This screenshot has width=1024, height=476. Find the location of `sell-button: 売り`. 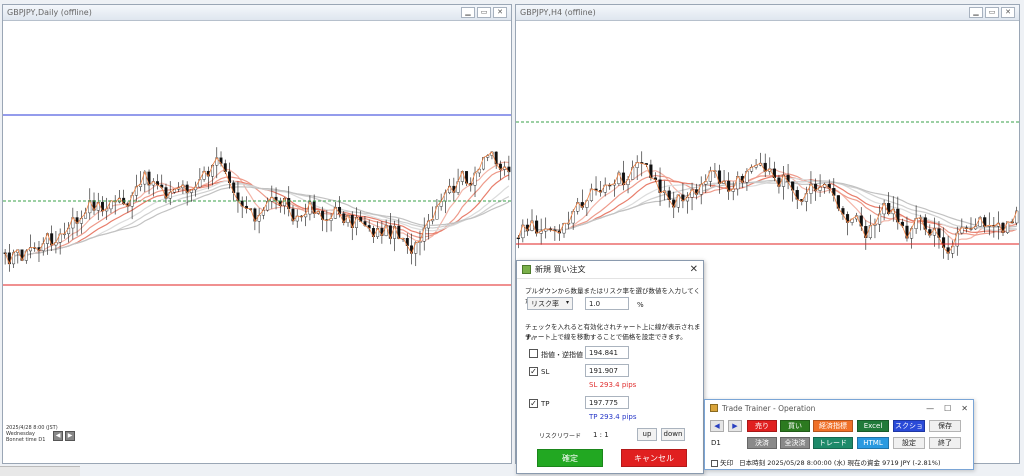

sell-button: 売り is located at coordinates (762, 426).